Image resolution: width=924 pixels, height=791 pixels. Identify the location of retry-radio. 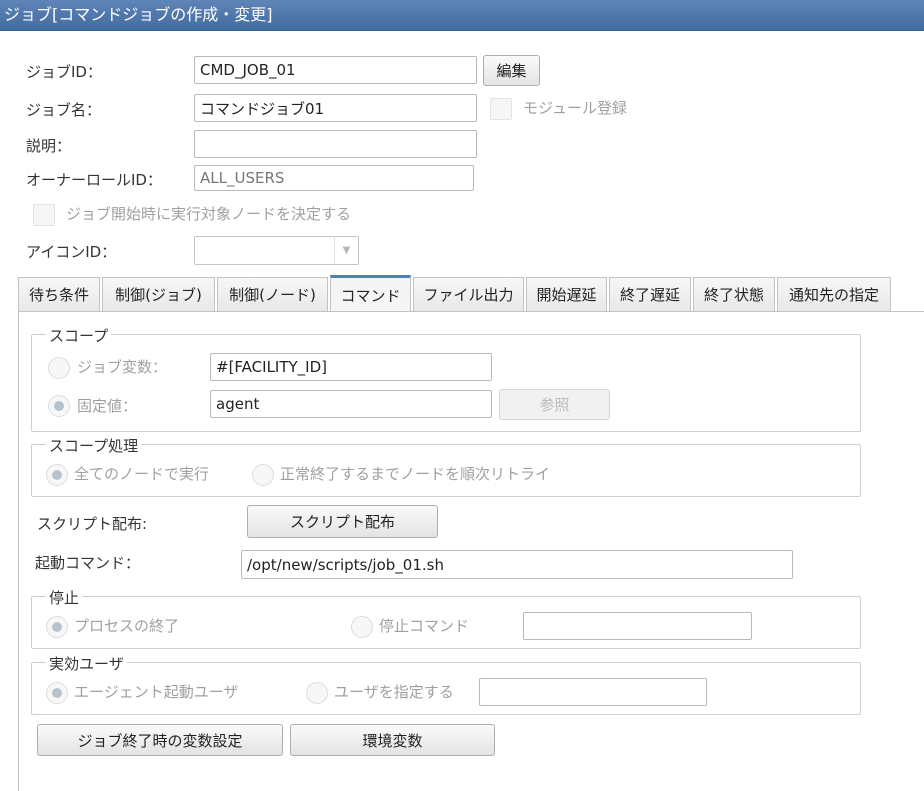
(263, 475).